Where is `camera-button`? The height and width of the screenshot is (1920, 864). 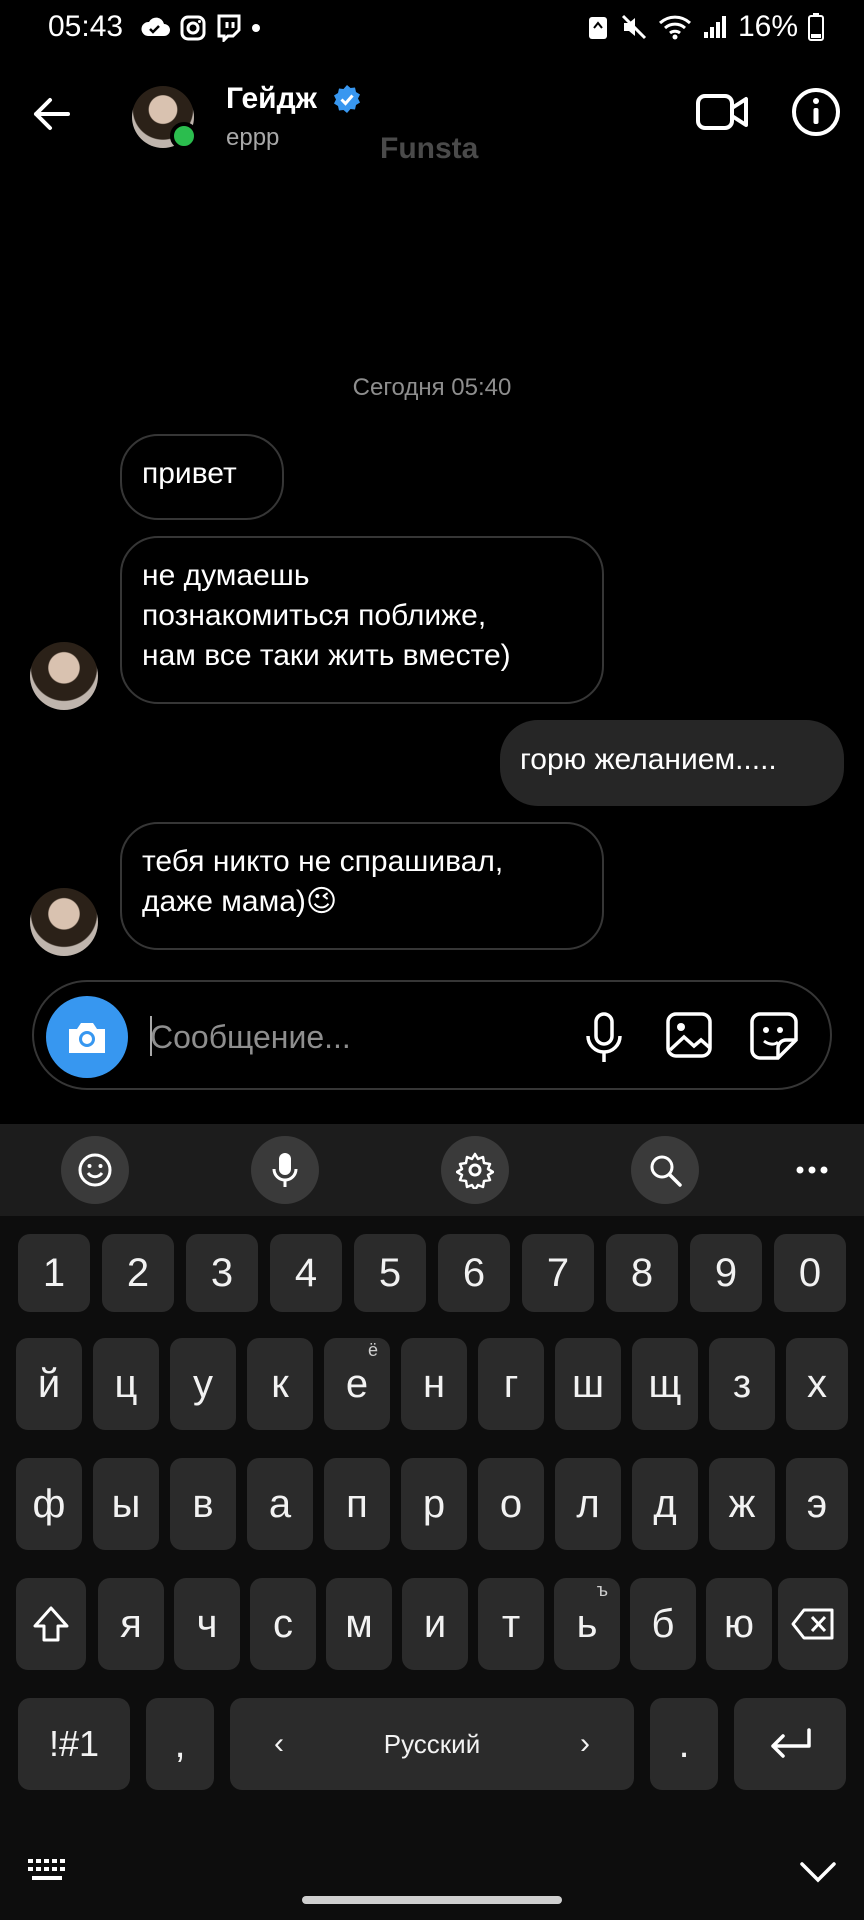
camera-button is located at coordinates (87, 1037).